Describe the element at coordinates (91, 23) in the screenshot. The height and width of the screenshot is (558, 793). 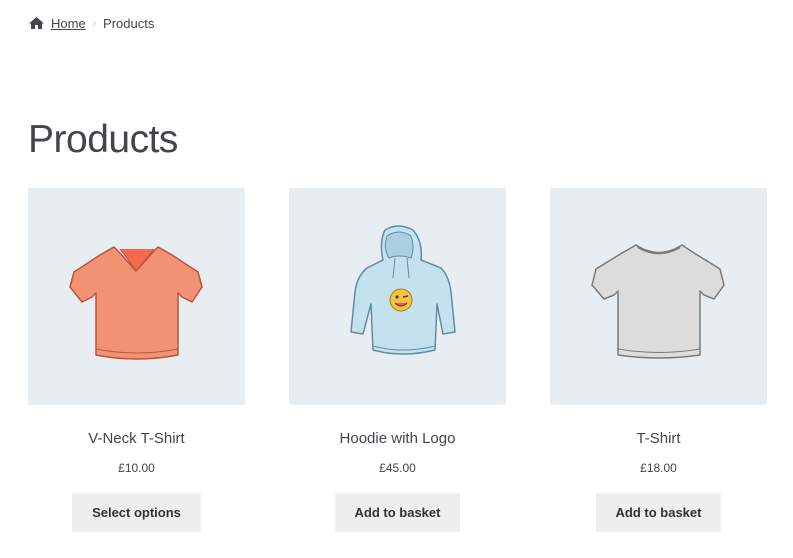
I see `breadcrumb: Home › Products` at that location.